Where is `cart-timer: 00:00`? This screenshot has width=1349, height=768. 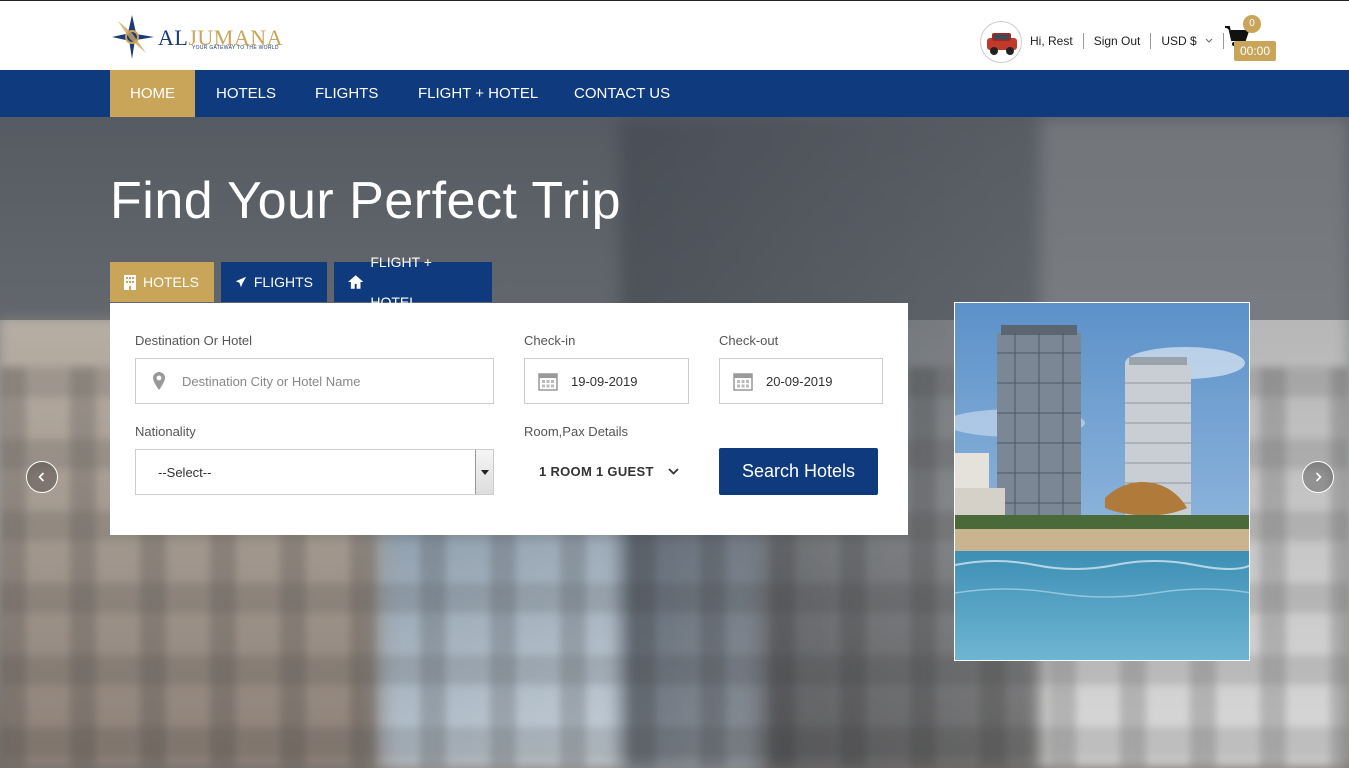
cart-timer: 00:00 is located at coordinates (1255, 51).